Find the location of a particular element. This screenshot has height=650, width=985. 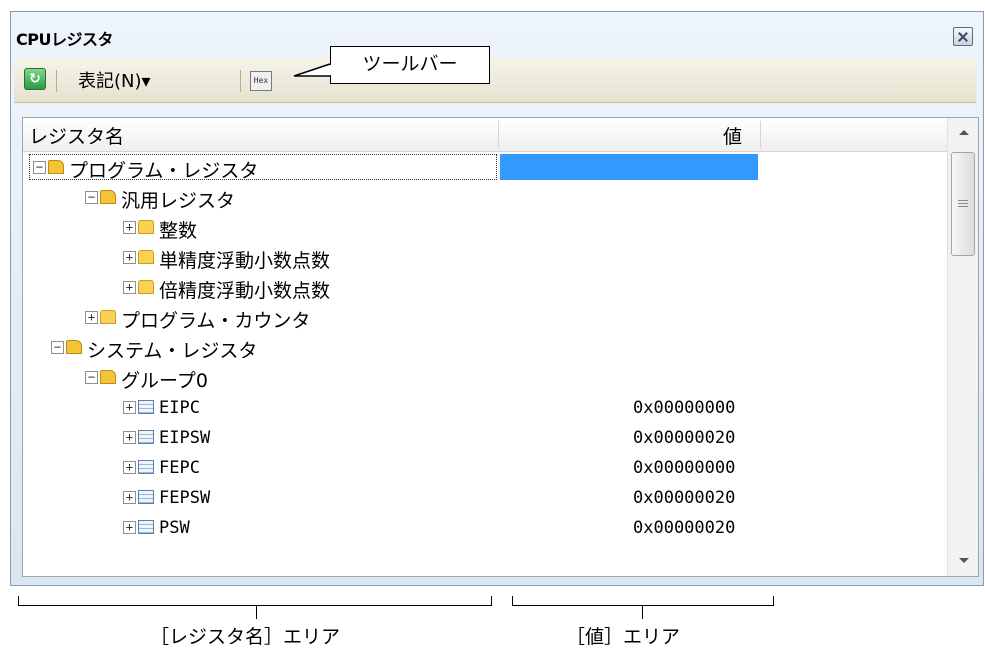

scroll-thumb is located at coordinates (963, 204).